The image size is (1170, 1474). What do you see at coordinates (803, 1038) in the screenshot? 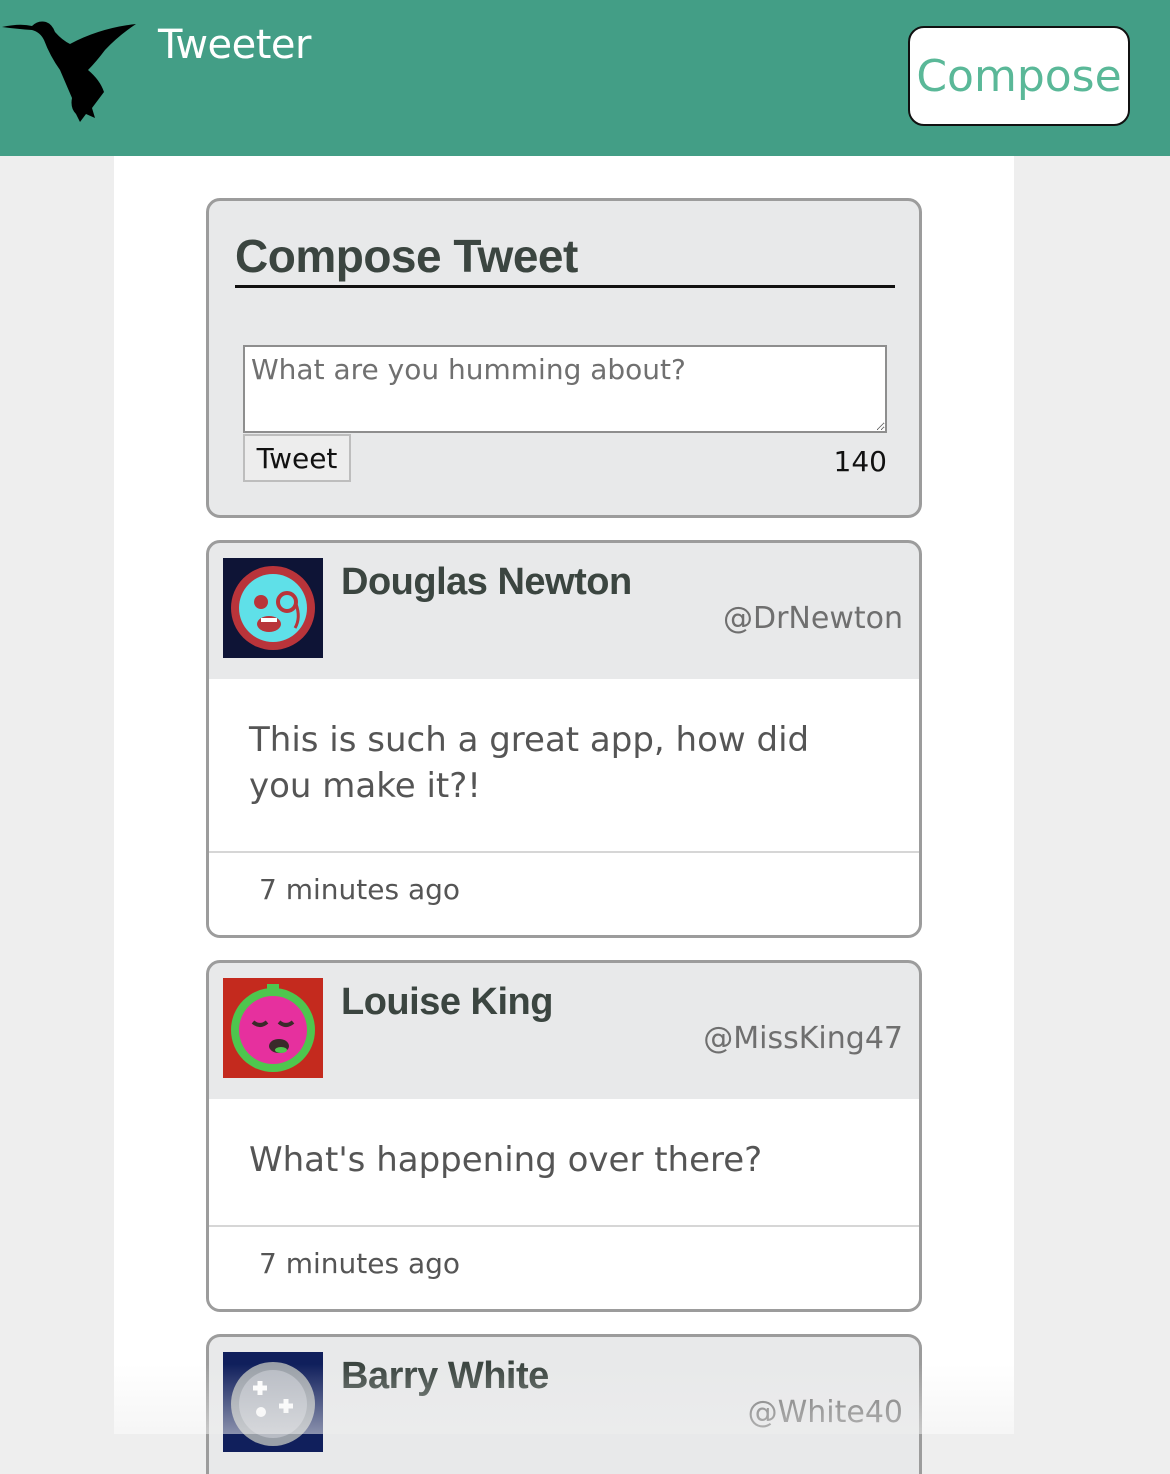
I see `author-handle: @MissKing47` at bounding box center [803, 1038].